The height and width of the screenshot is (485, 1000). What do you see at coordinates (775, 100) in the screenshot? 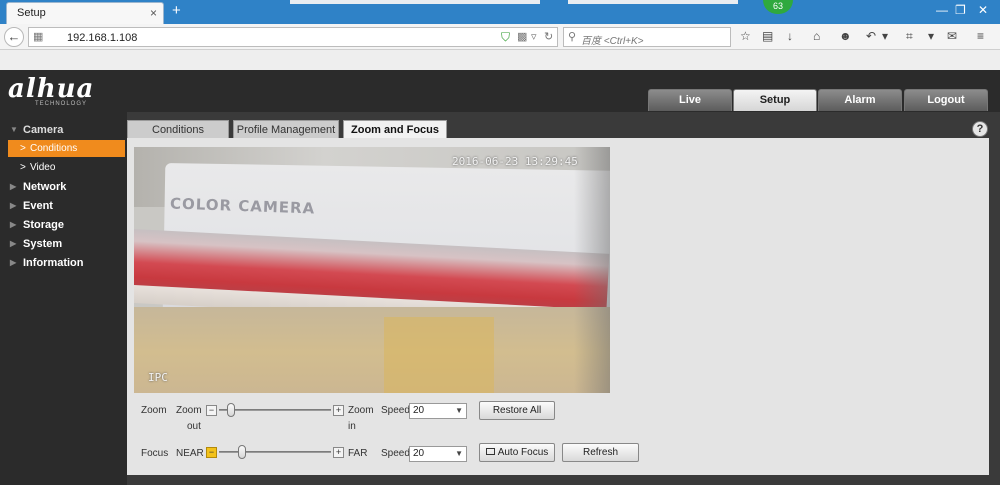
I see `tab-setup: Setup` at bounding box center [775, 100].